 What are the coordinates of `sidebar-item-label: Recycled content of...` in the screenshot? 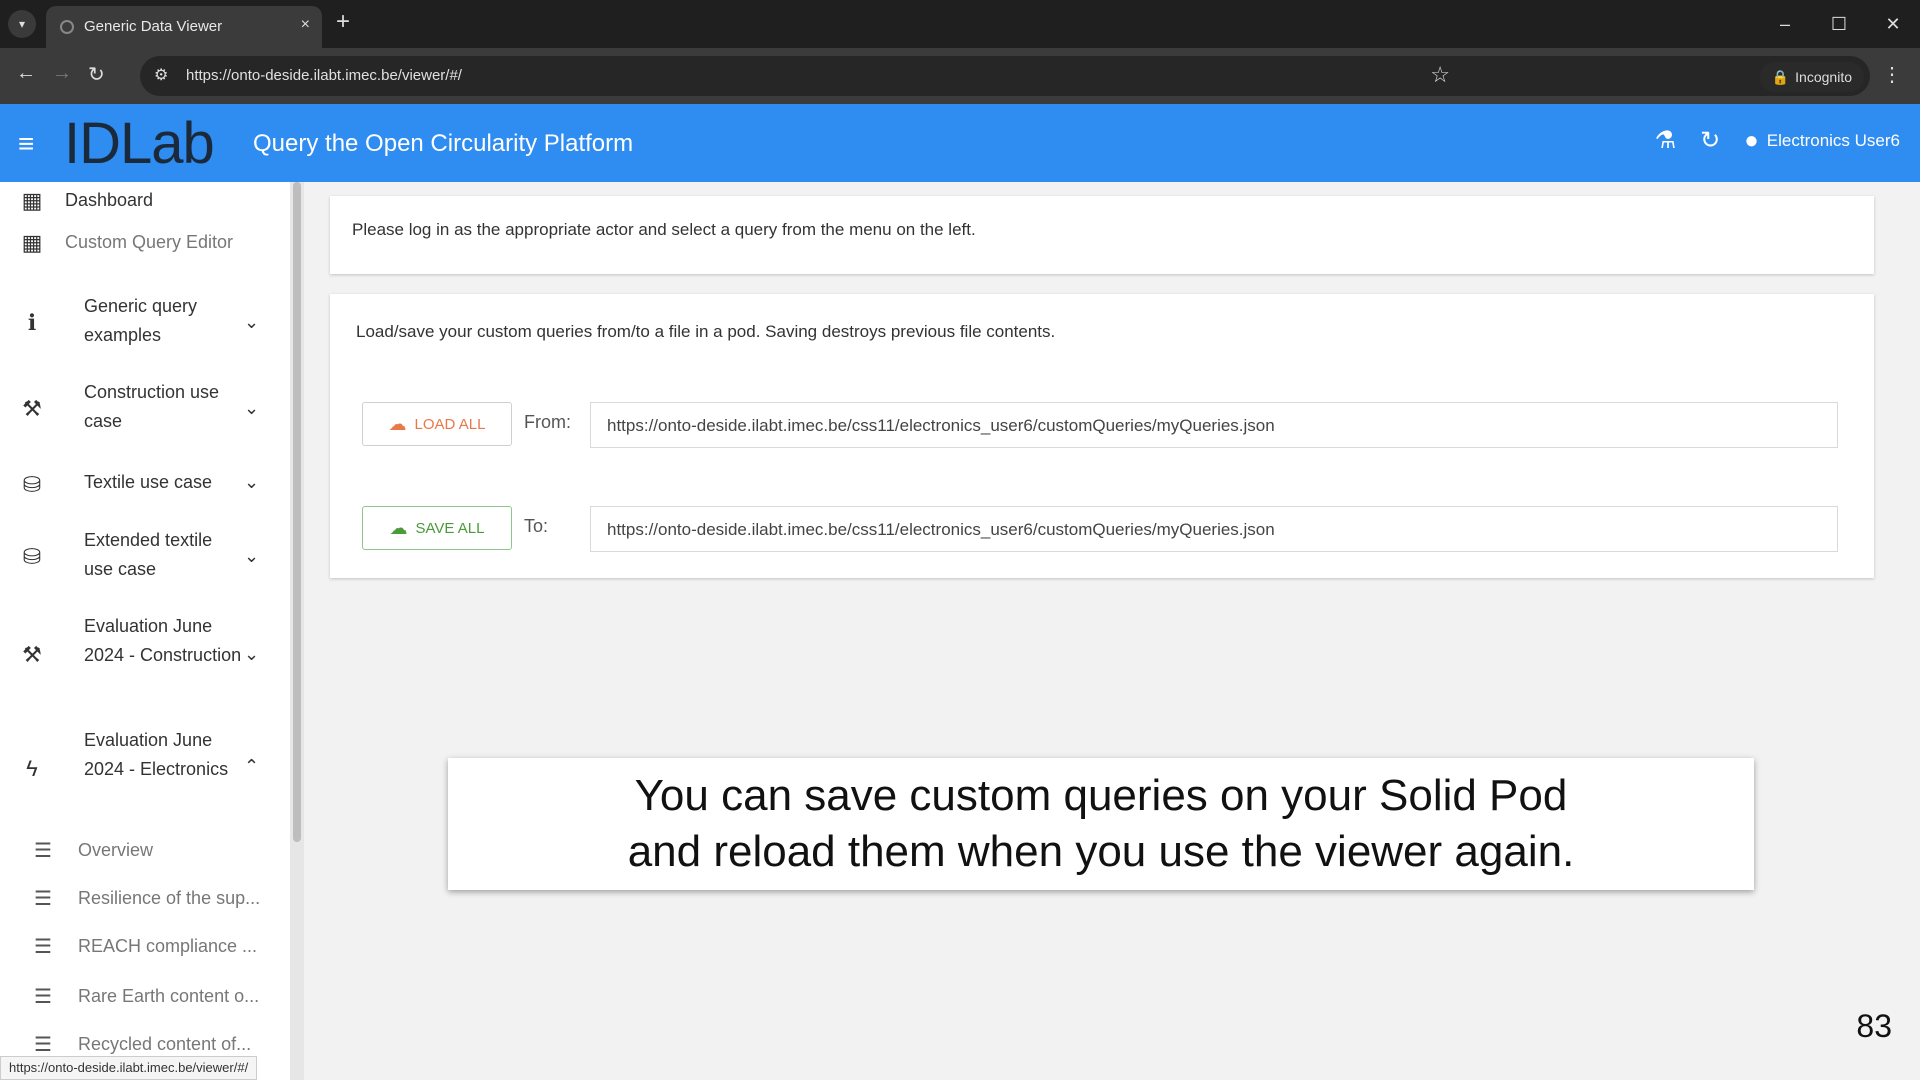 It's located at (165, 1044).